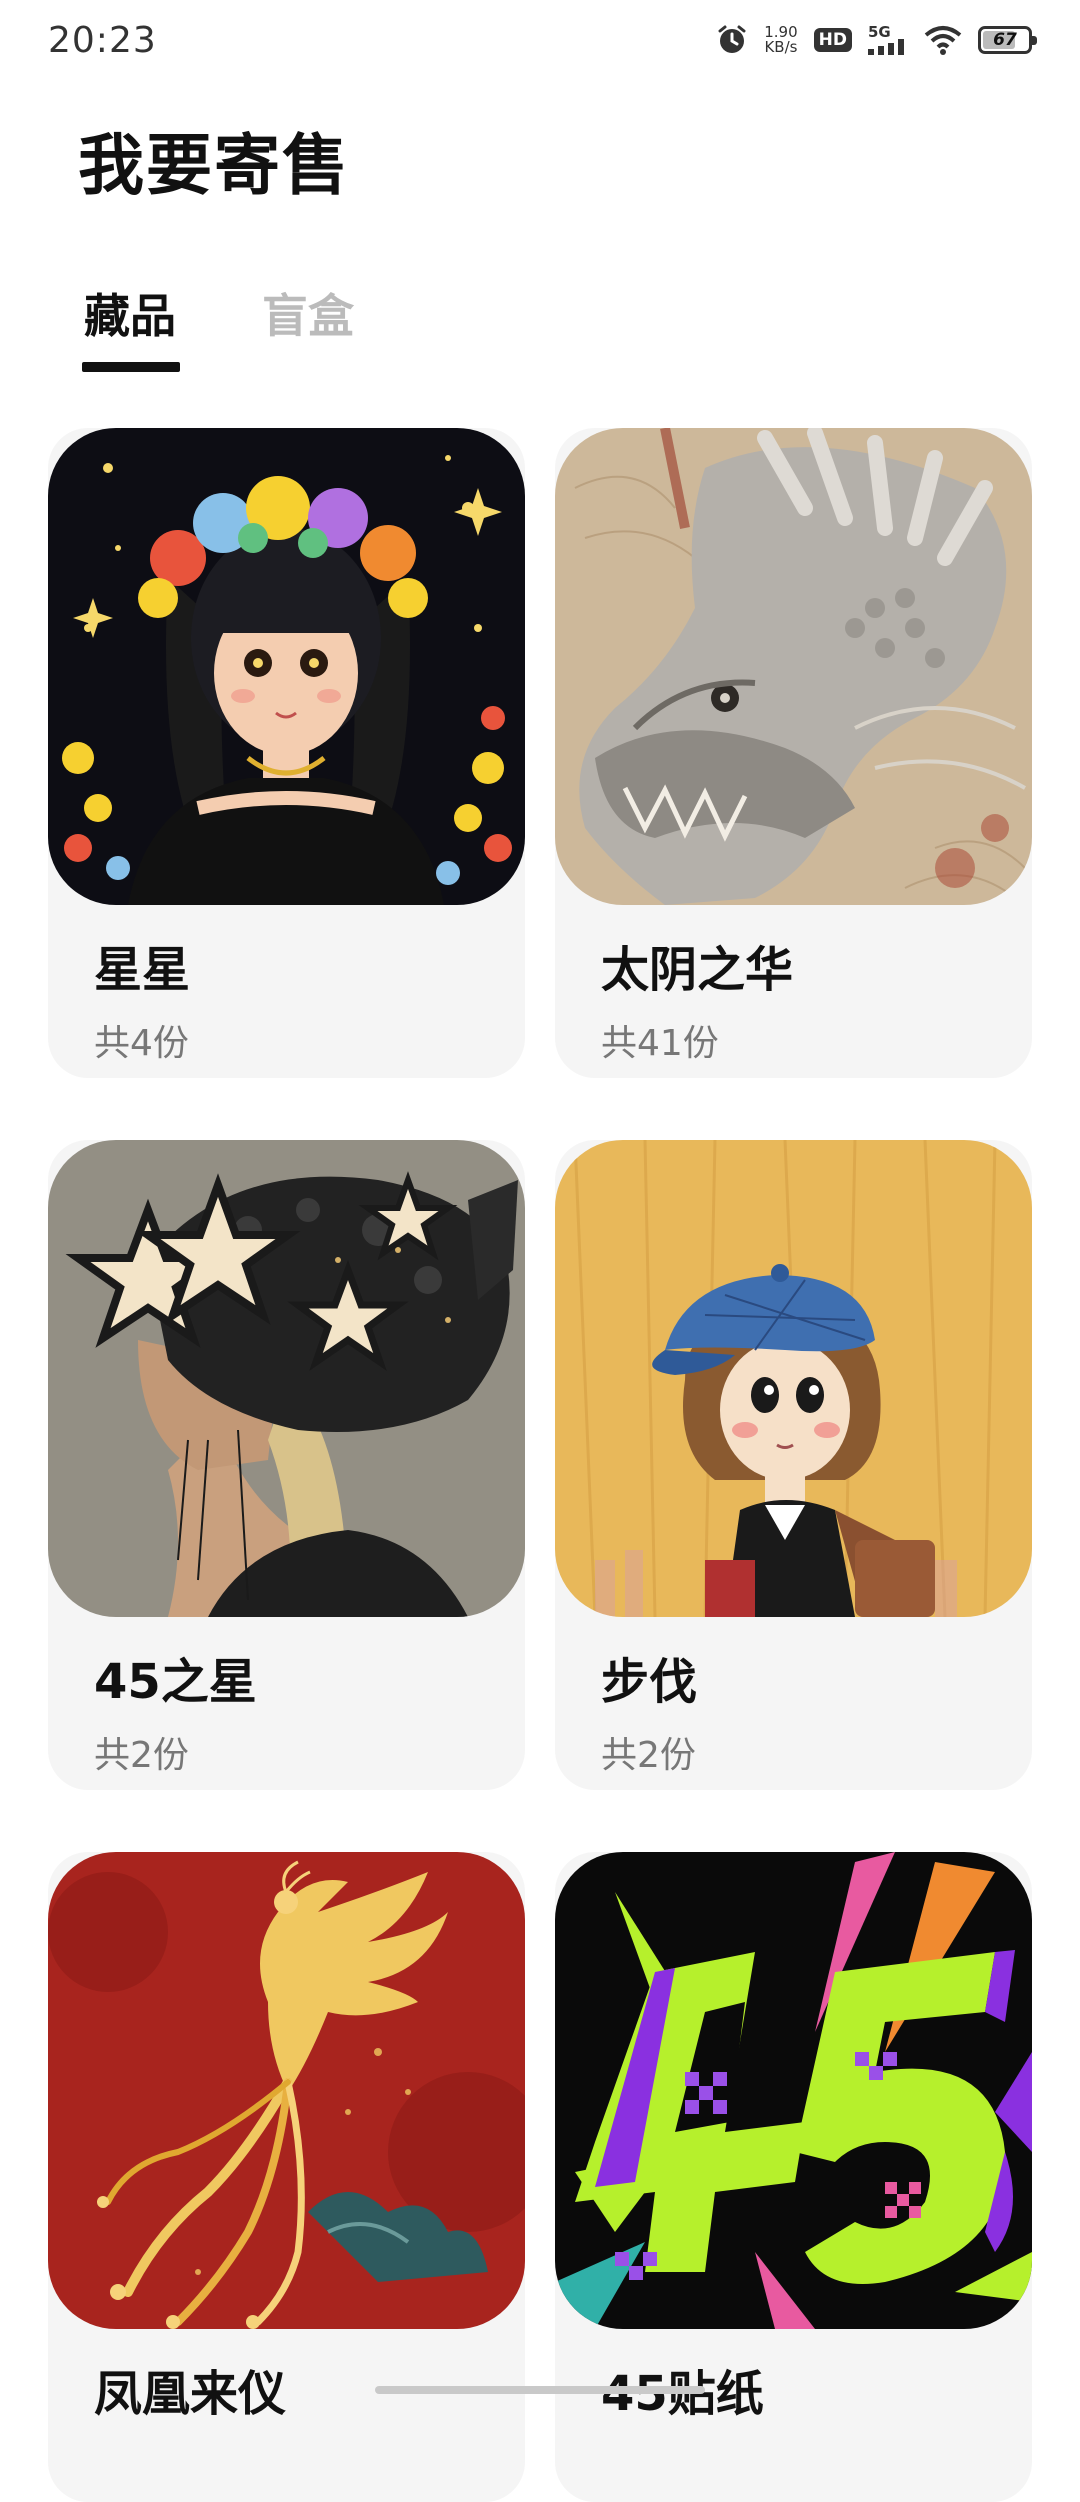  Describe the element at coordinates (943, 40) in the screenshot. I see `wifi-icon` at that location.